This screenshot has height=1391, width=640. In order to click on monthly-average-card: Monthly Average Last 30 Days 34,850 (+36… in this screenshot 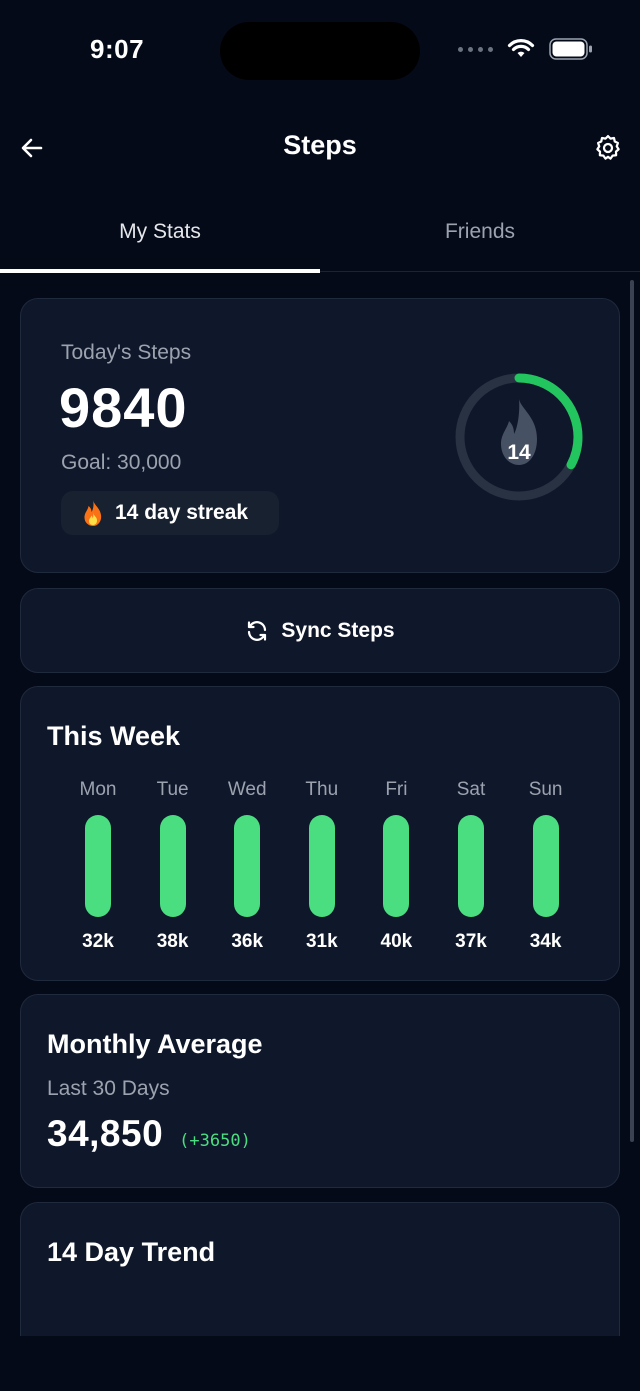, I will do `click(320, 1091)`.